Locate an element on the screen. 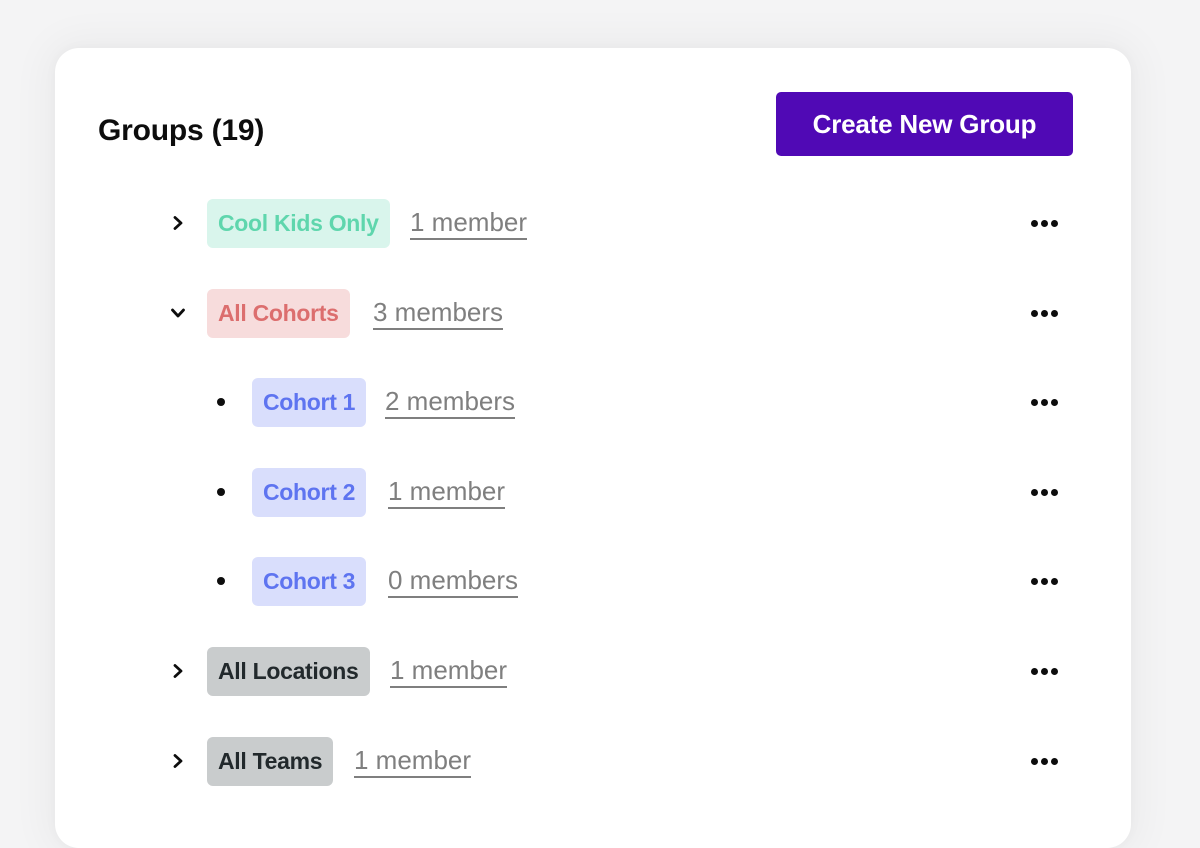 The height and width of the screenshot is (848, 1200). group-badge: Cohort 1 is located at coordinates (309, 402).